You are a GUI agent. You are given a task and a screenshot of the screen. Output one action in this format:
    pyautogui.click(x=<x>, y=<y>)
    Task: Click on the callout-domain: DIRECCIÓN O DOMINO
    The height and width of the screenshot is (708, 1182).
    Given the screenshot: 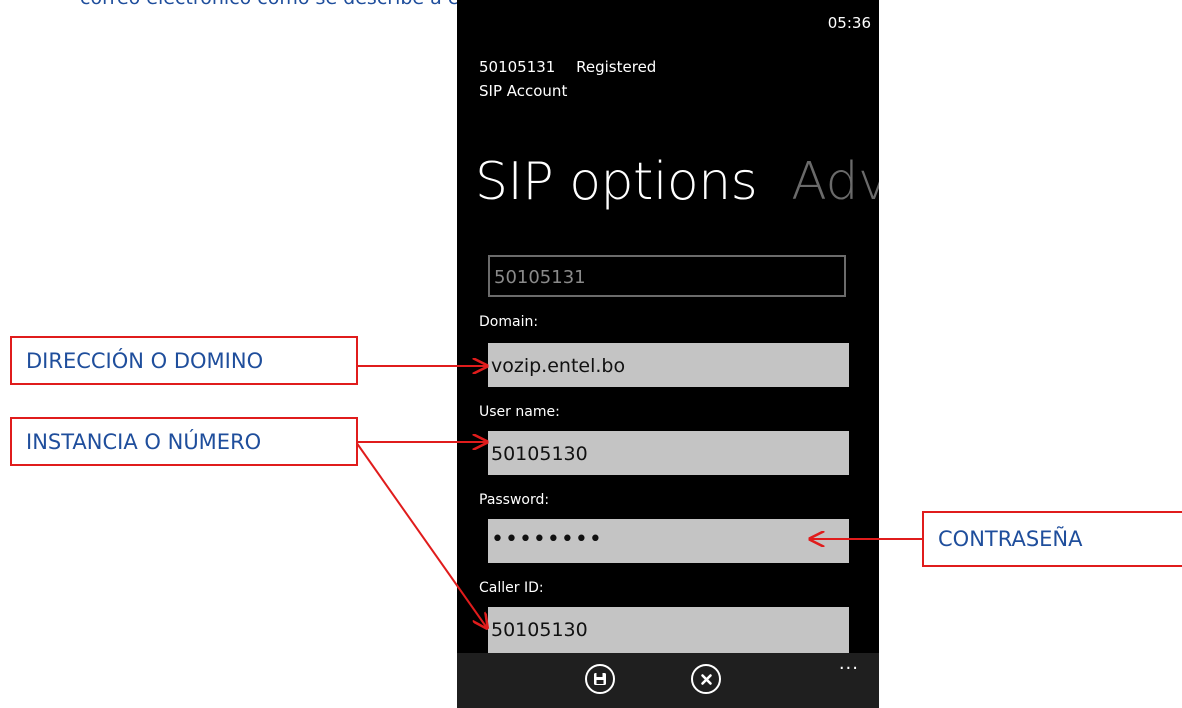 What is the action you would take?
    pyautogui.click(x=184, y=360)
    